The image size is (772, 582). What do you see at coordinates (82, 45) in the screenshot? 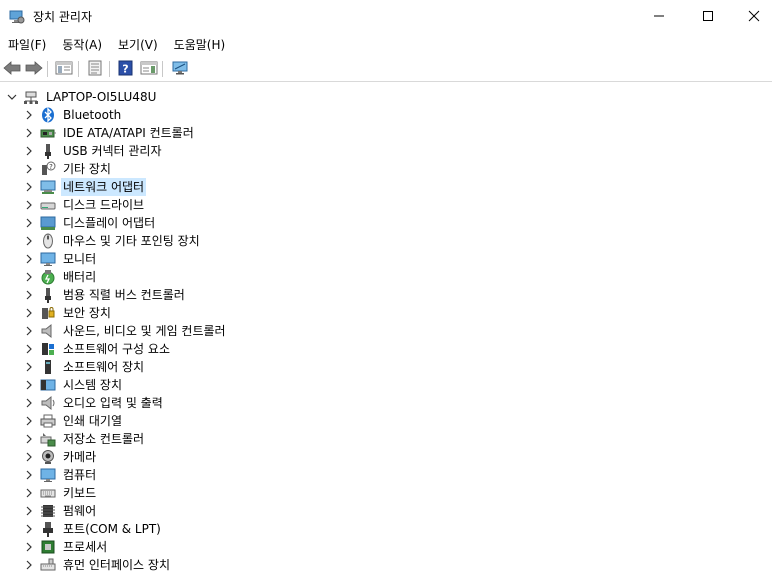
I see `menu-action: 동작(A)` at bounding box center [82, 45].